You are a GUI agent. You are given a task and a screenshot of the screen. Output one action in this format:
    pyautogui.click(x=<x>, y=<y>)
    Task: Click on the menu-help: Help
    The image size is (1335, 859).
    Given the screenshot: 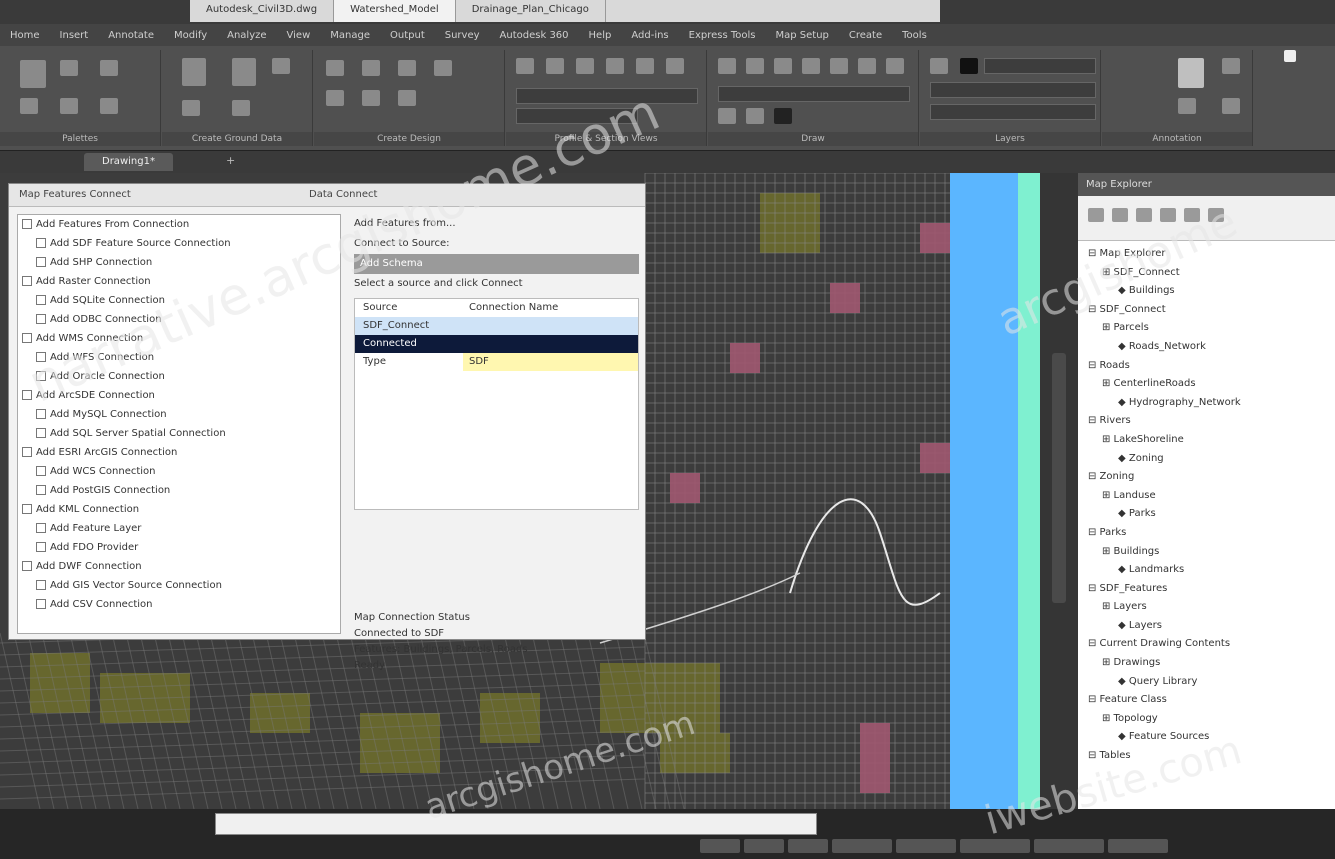 What is the action you would take?
    pyautogui.click(x=600, y=35)
    